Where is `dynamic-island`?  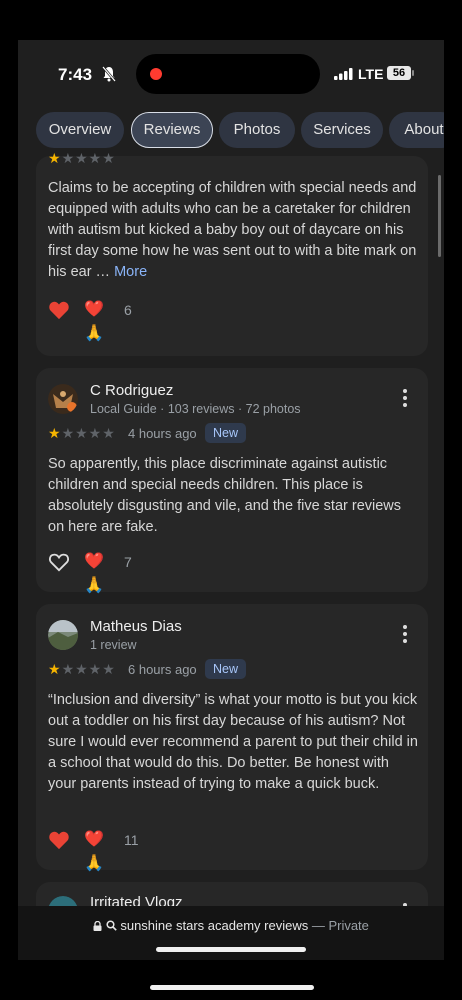 dynamic-island is located at coordinates (228, 74).